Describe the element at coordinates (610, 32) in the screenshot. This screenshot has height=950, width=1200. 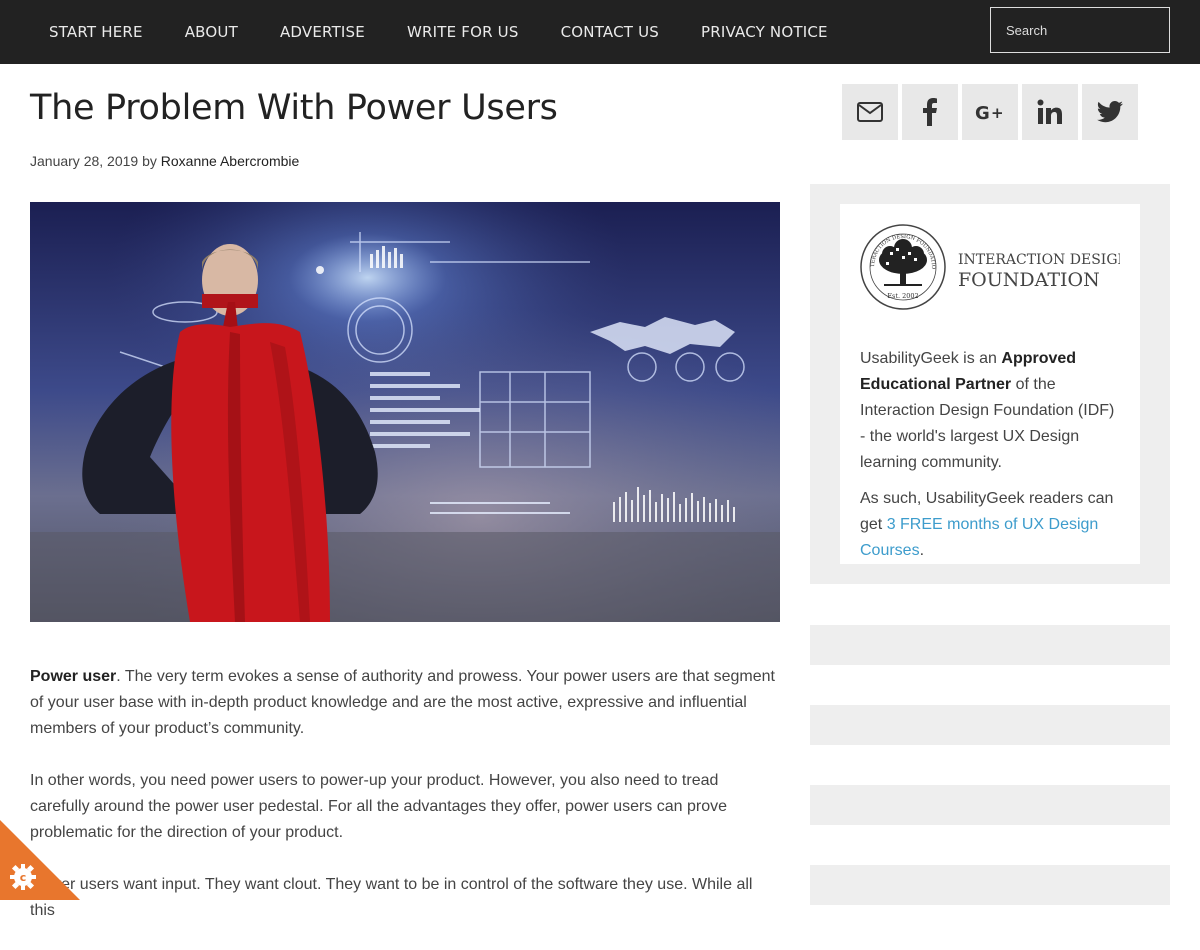
I see `nav-contact-us: CONTACT US` at that location.